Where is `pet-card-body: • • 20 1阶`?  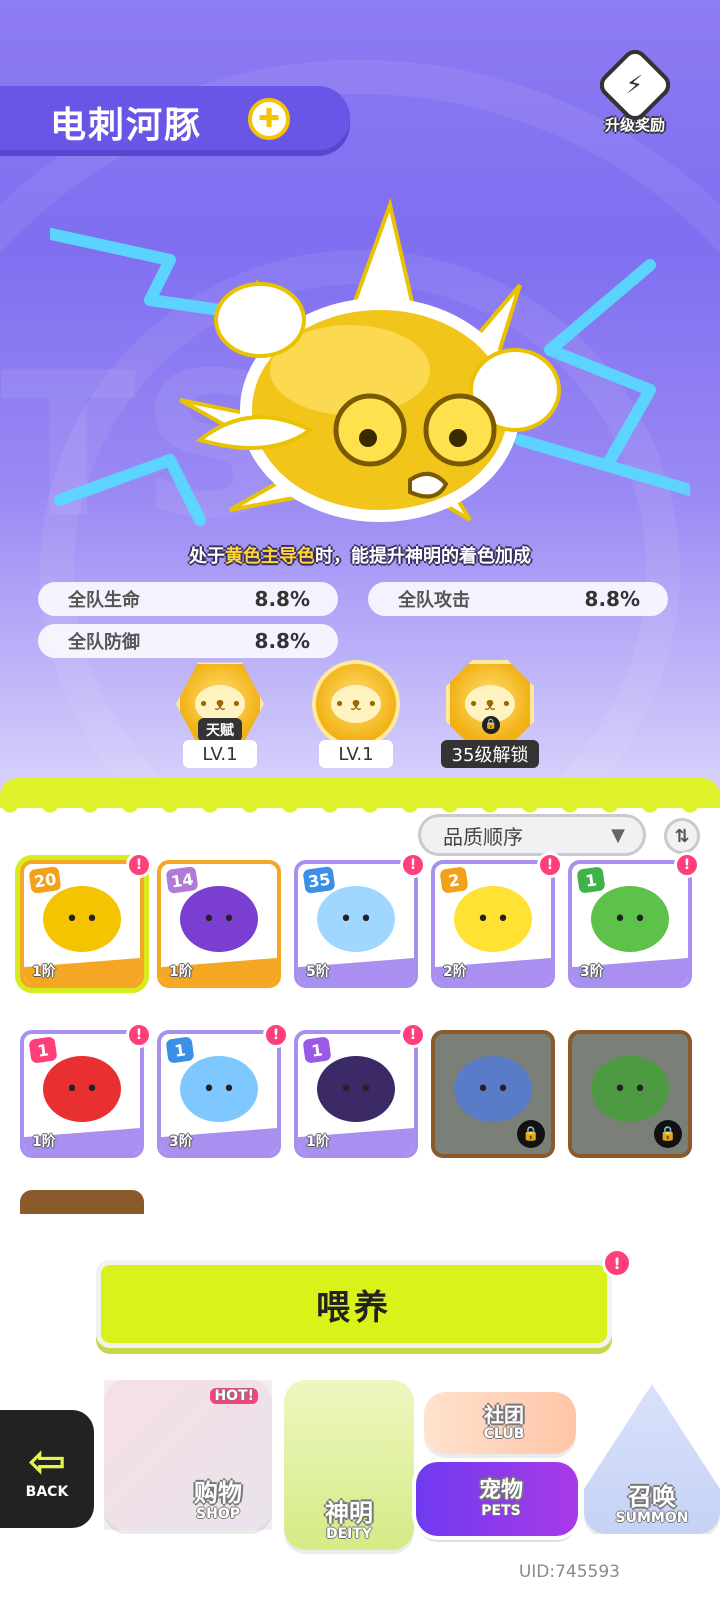
pet-card-body: • • 20 1阶 is located at coordinates (82, 924).